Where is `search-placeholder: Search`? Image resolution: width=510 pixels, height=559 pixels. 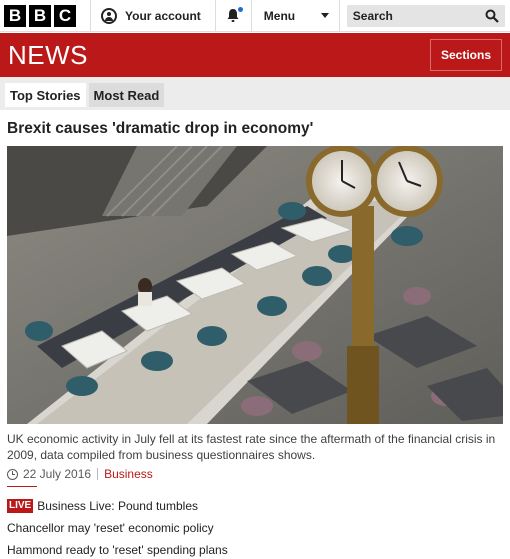
search-placeholder: Search is located at coordinates (372, 15).